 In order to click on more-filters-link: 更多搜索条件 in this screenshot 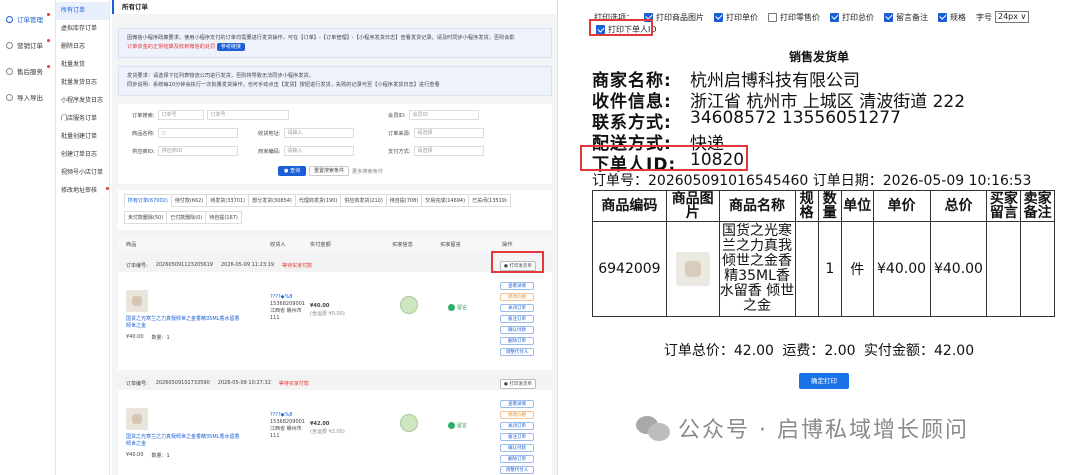, I will do `click(367, 171)`.